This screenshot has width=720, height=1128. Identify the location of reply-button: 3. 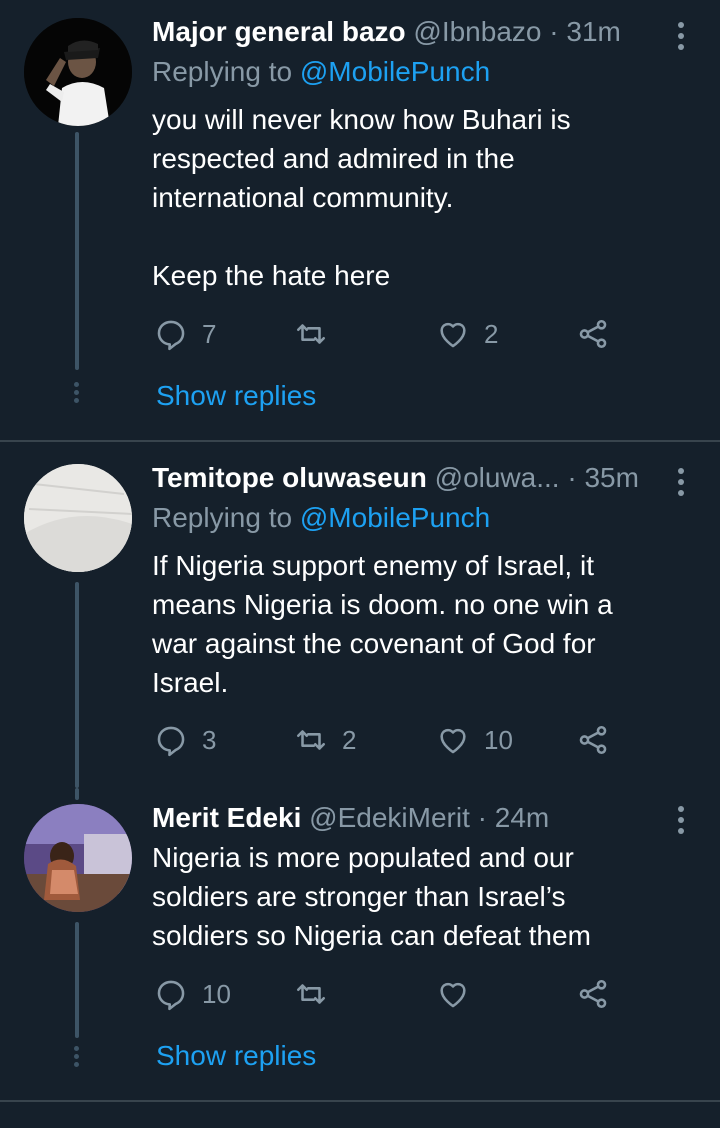
(185, 740).